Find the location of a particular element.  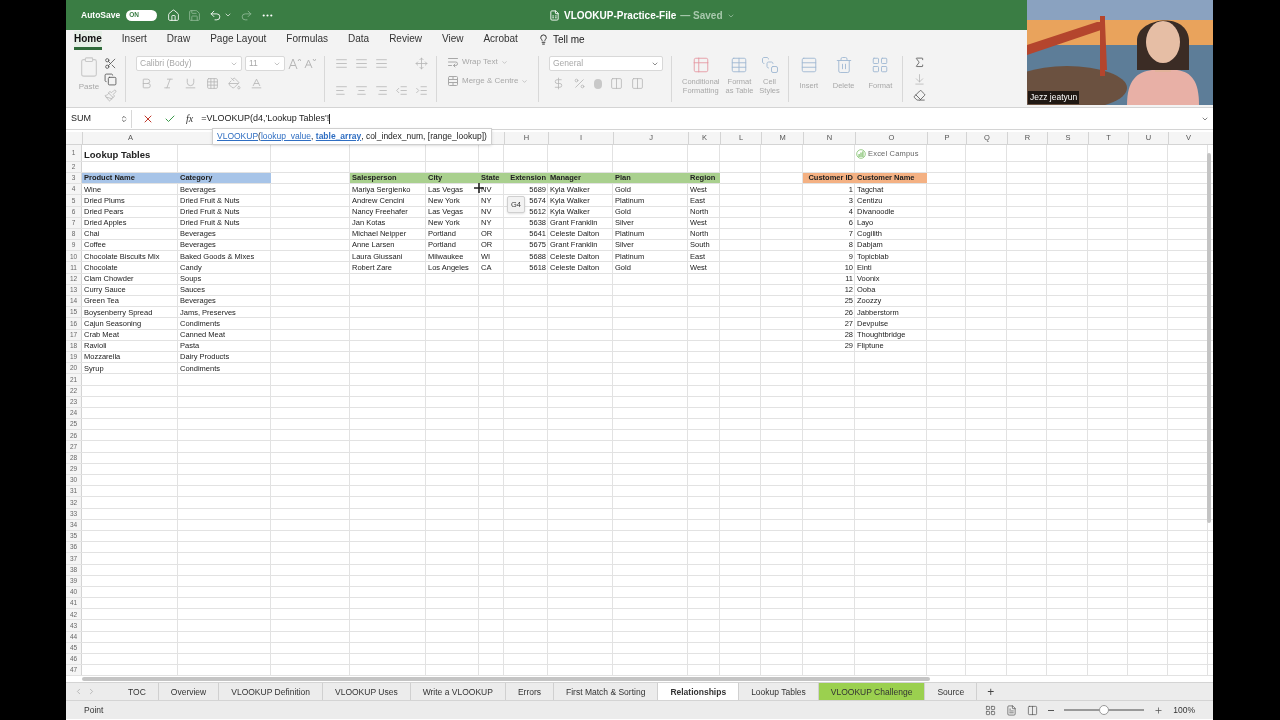

wrap-text-icon is located at coordinates (453, 62).